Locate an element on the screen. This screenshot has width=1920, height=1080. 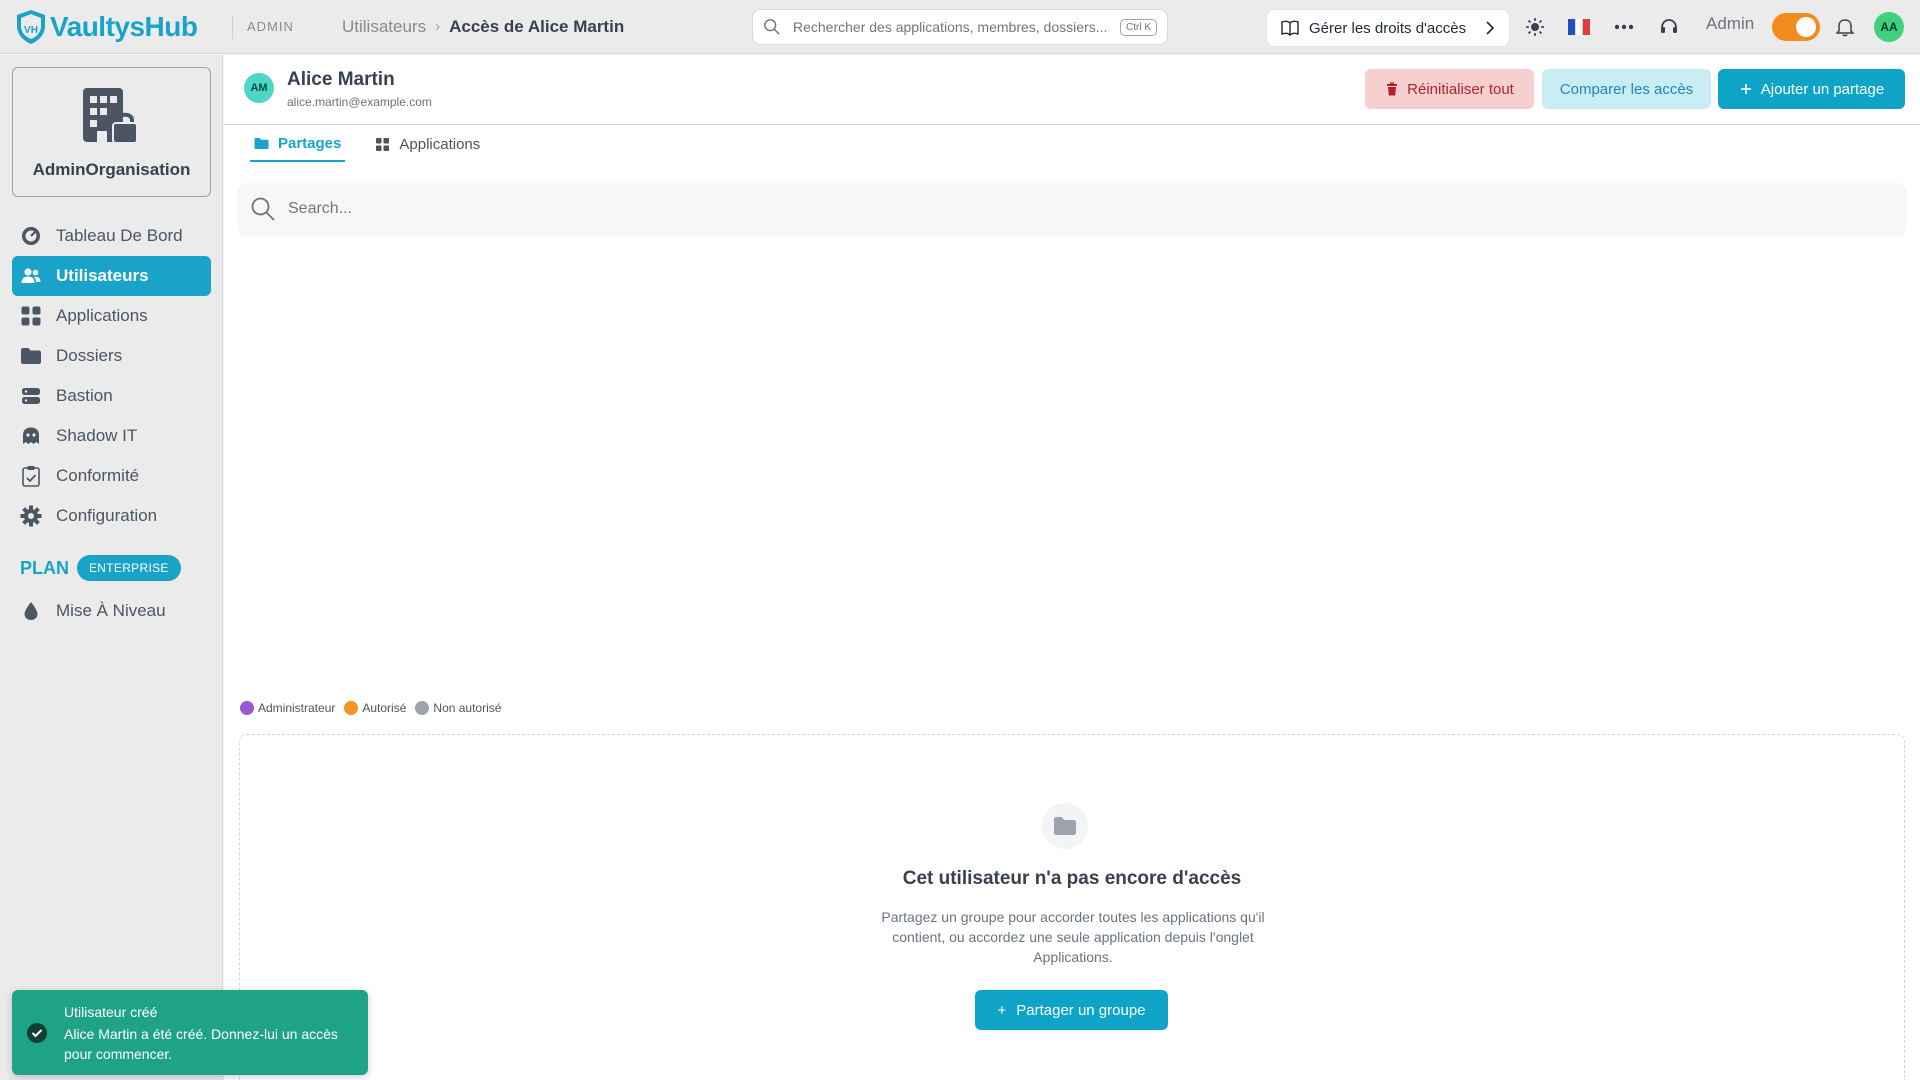
sidebar-item-label: Utilisateurs is located at coordinates (102, 275).